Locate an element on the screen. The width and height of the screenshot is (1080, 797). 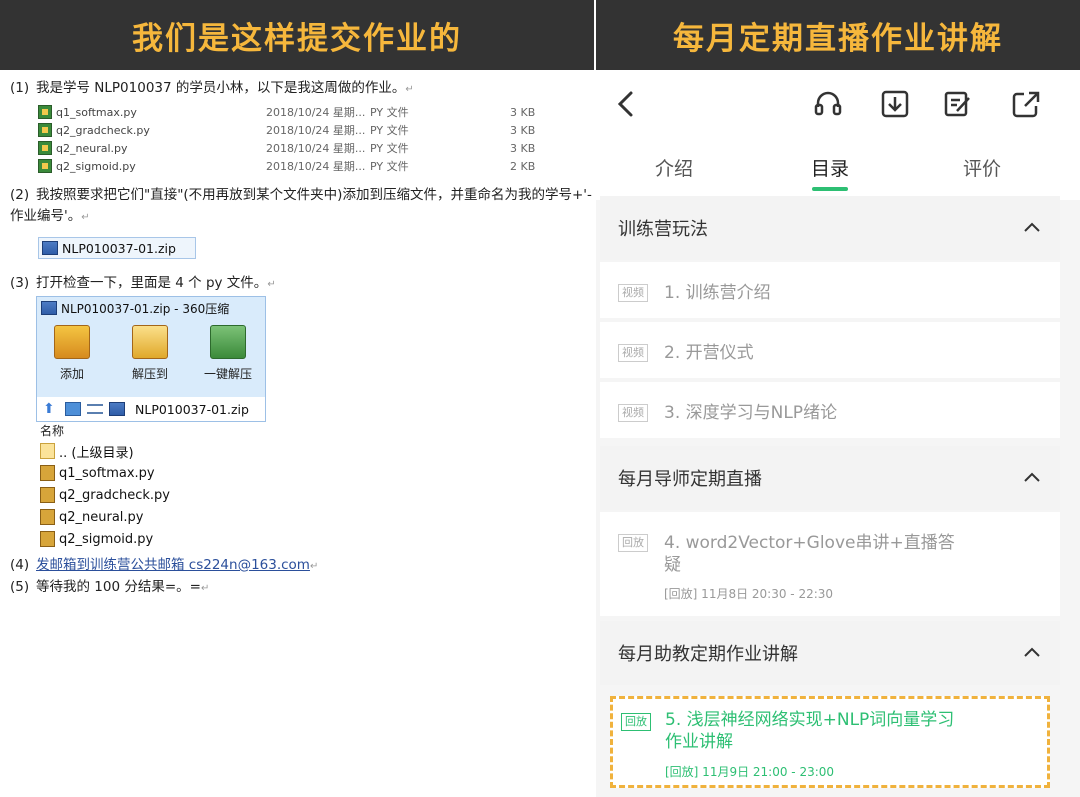
parent-directory-label: .. (上级目录) is located at coordinates (96, 453).